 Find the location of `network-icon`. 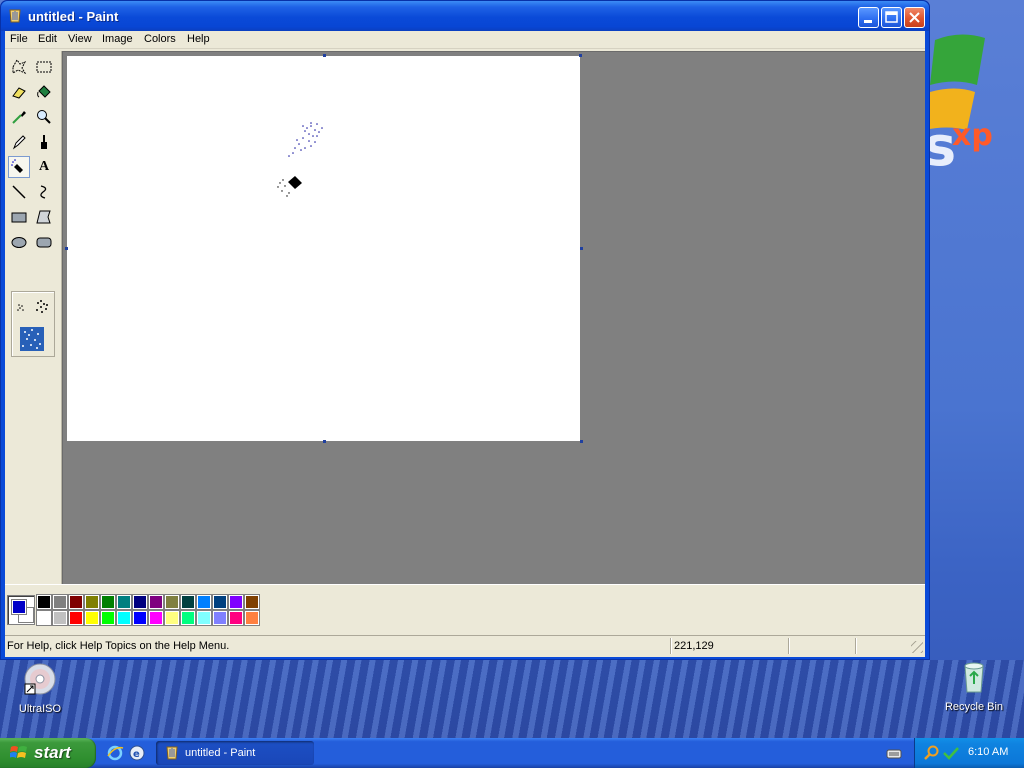

network-icon is located at coordinates (951, 753).